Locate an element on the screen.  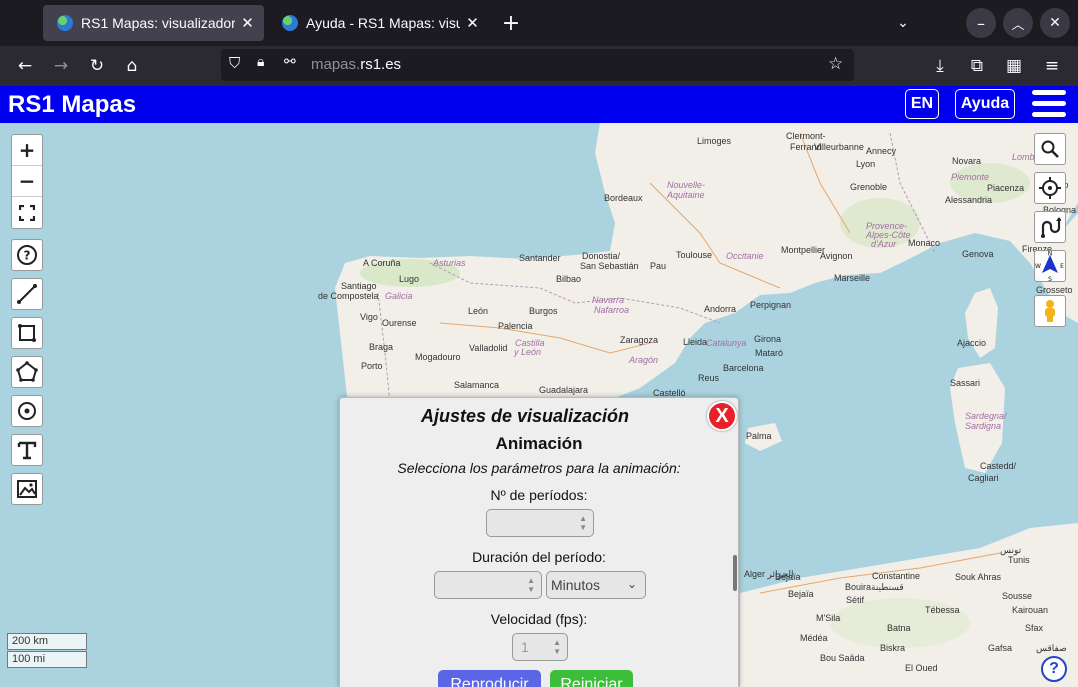
play-button: Reproducir is located at coordinates (489, 678).